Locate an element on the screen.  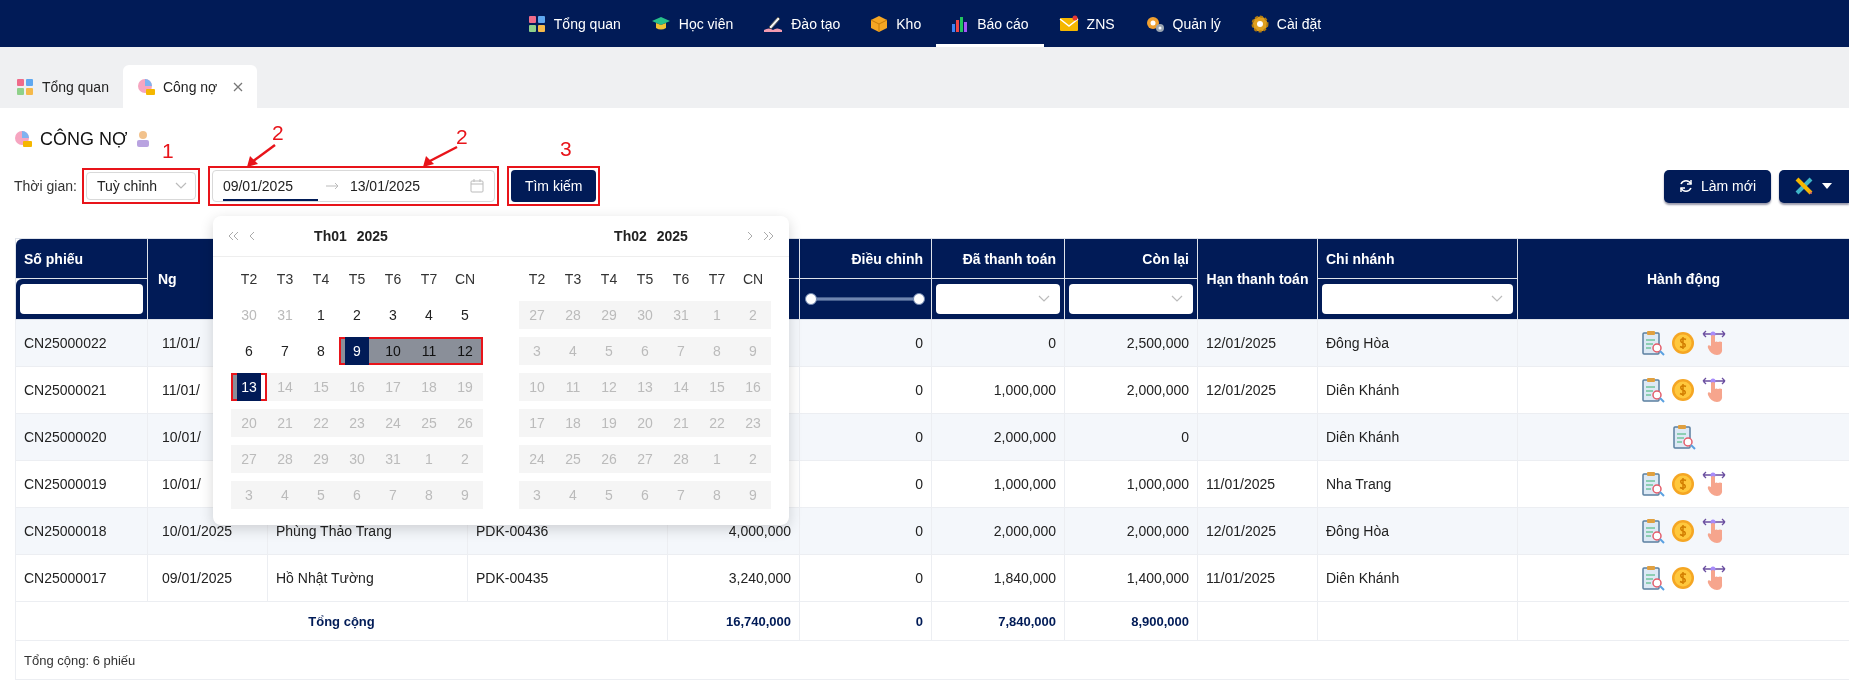
calendar-day: 18 is located at coordinates (573, 423).